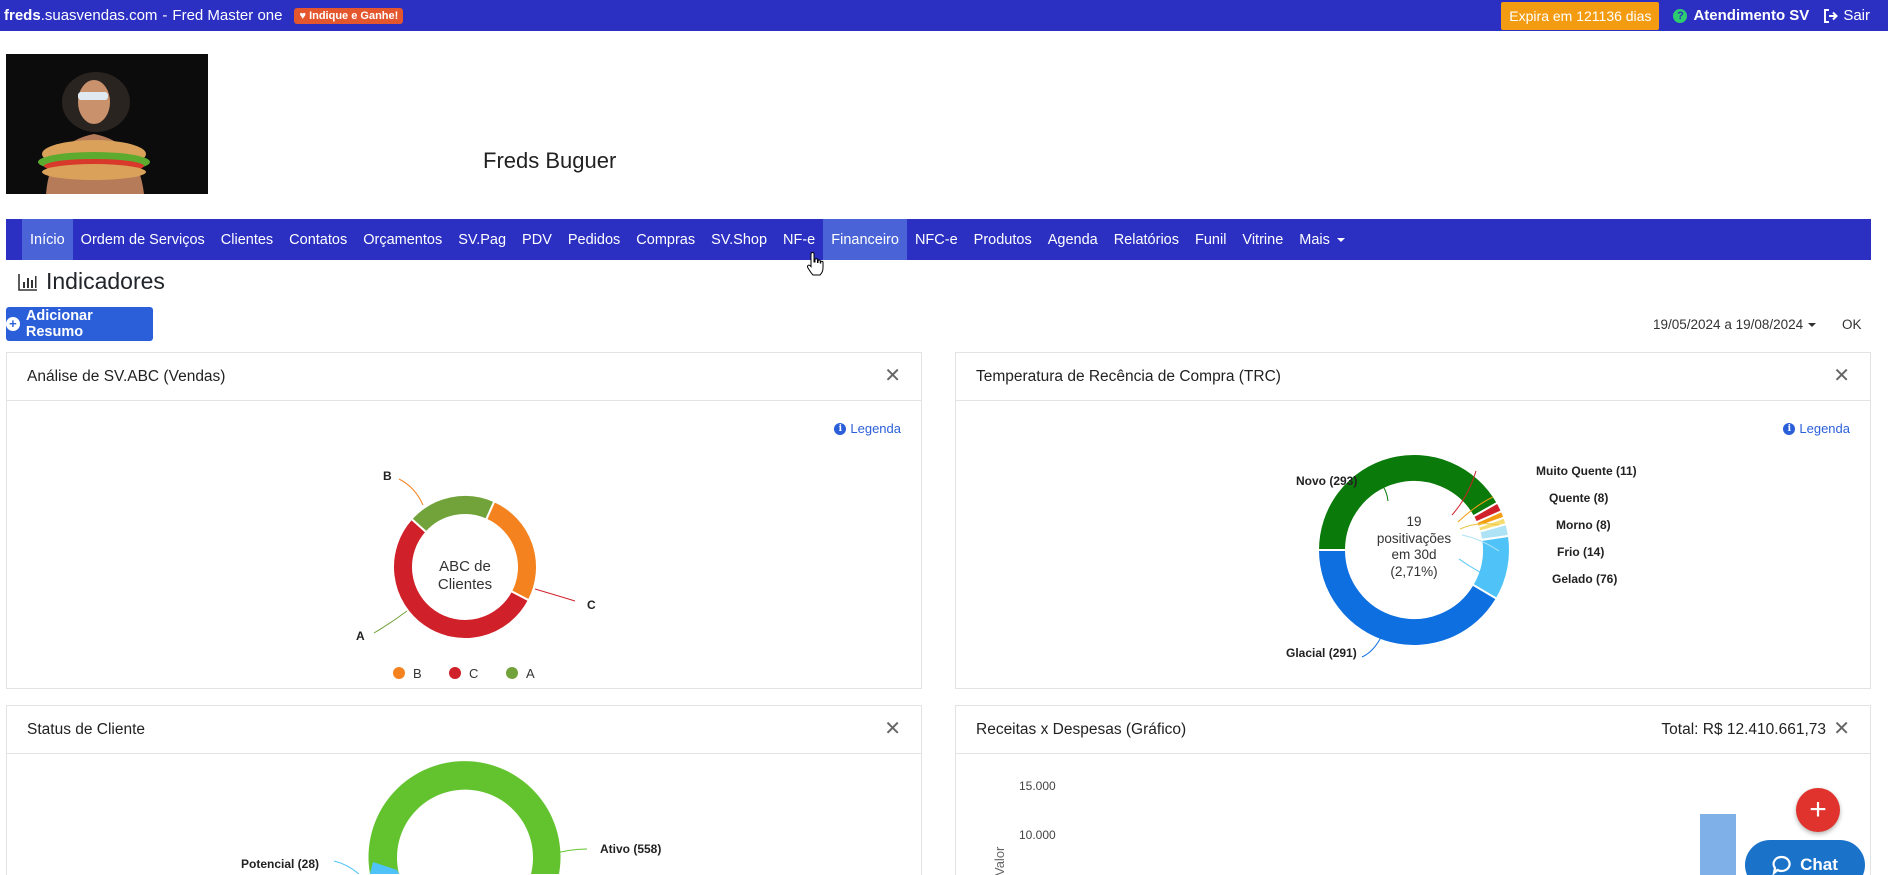  Describe the element at coordinates (1037, 835) in the screenshot. I see `y-tick-10000: 10.000` at that location.